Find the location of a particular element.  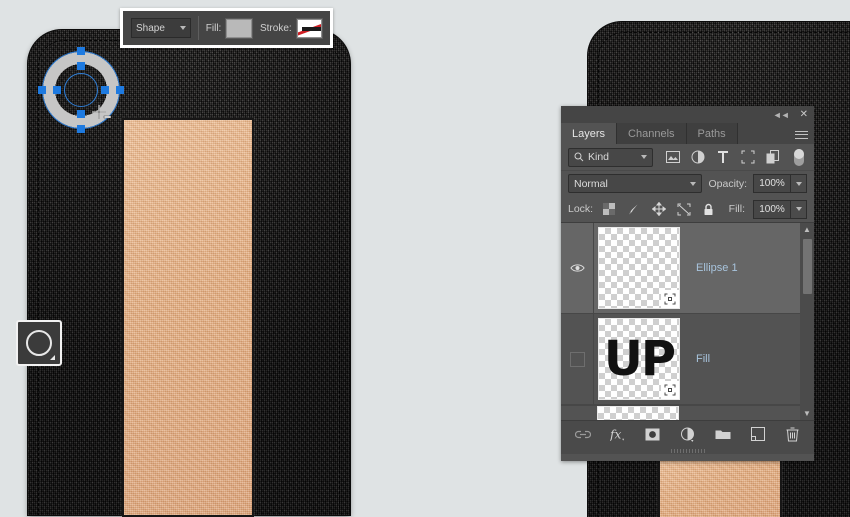

layer-list-scrollbar: ▲ ▼ is located at coordinates (807, 321).